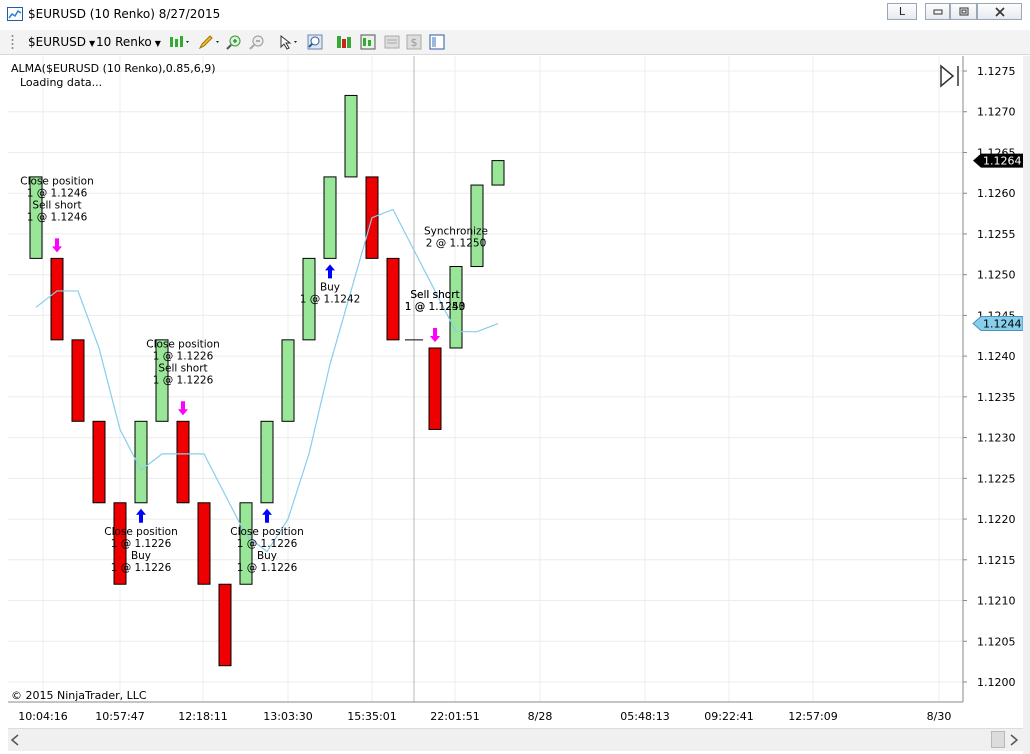 This screenshot has width=1030, height=754. Describe the element at coordinates (515, 42) in the screenshot. I see `chart-toolbar: $EURUSD ▼ 10 Renko ▼ $` at that location.